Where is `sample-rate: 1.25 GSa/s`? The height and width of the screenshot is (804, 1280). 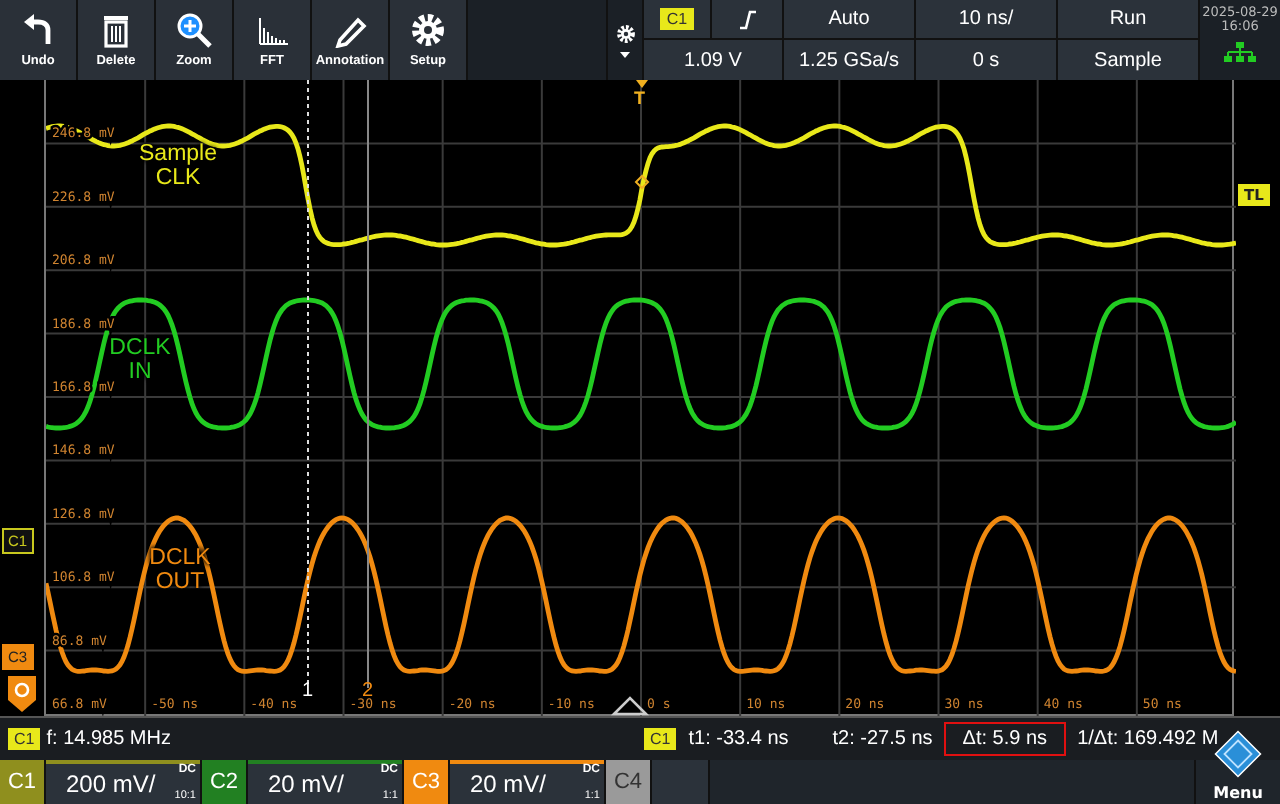 sample-rate: 1.25 GSa/s is located at coordinates (849, 60).